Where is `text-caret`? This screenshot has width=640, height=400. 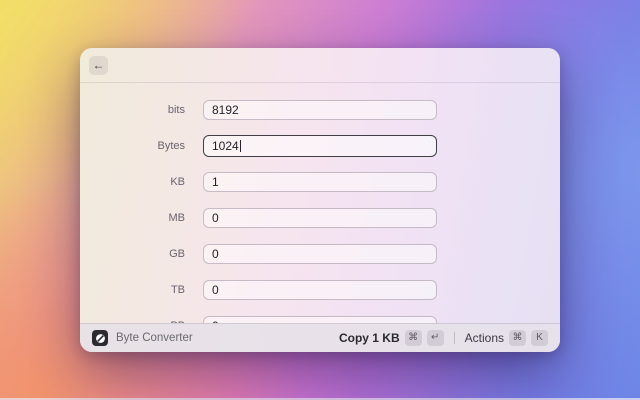 text-caret is located at coordinates (240, 146).